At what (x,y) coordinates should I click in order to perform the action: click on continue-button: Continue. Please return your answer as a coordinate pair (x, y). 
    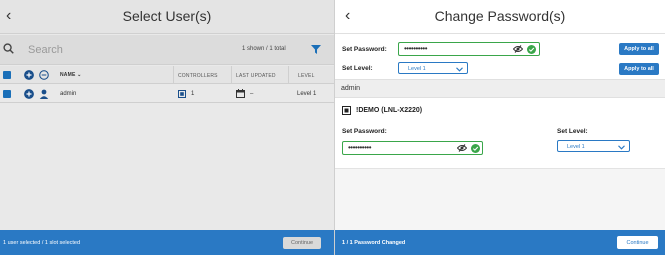
    Looking at the image, I should click on (637, 242).